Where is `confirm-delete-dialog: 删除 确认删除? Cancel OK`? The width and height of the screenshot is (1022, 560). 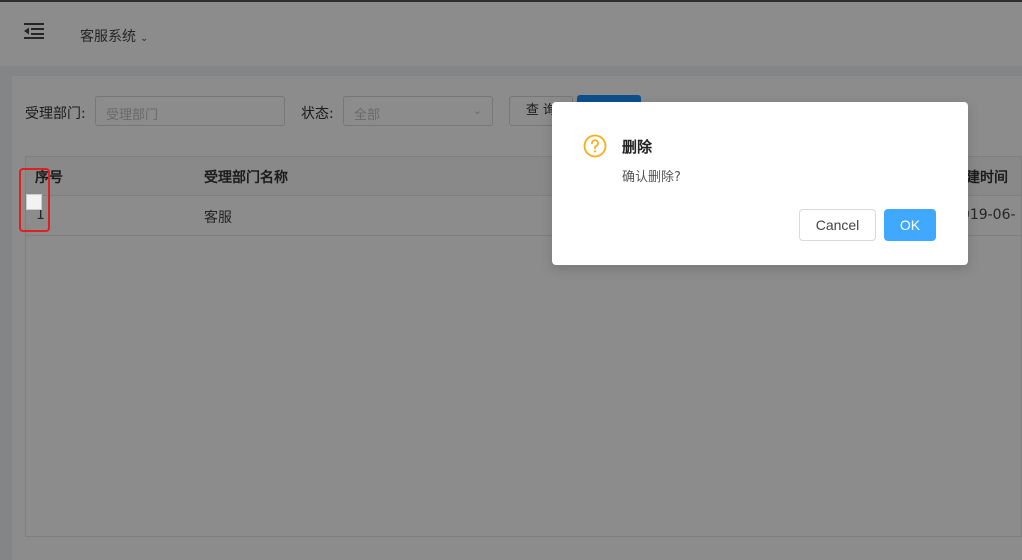
confirm-delete-dialog: 删除 确认删除? Cancel OK is located at coordinates (760, 183).